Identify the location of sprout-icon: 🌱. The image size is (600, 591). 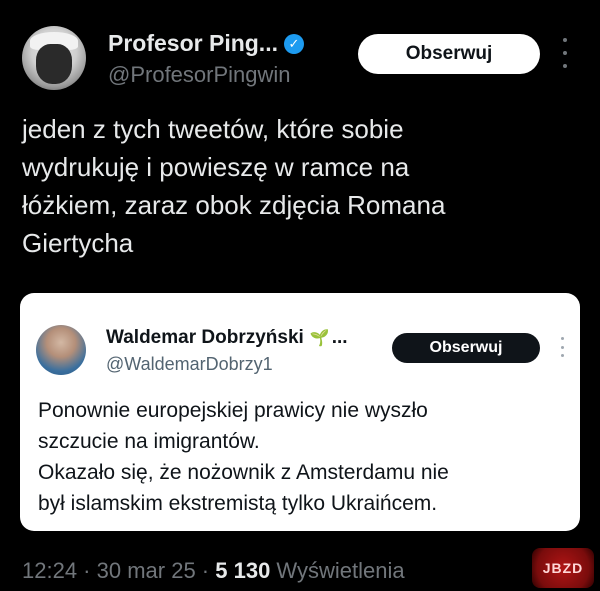
(319, 338).